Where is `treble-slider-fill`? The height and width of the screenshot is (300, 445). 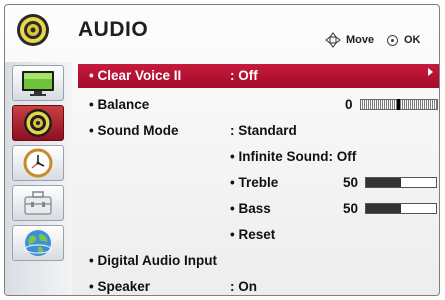
treble-slider-fill is located at coordinates (383, 182).